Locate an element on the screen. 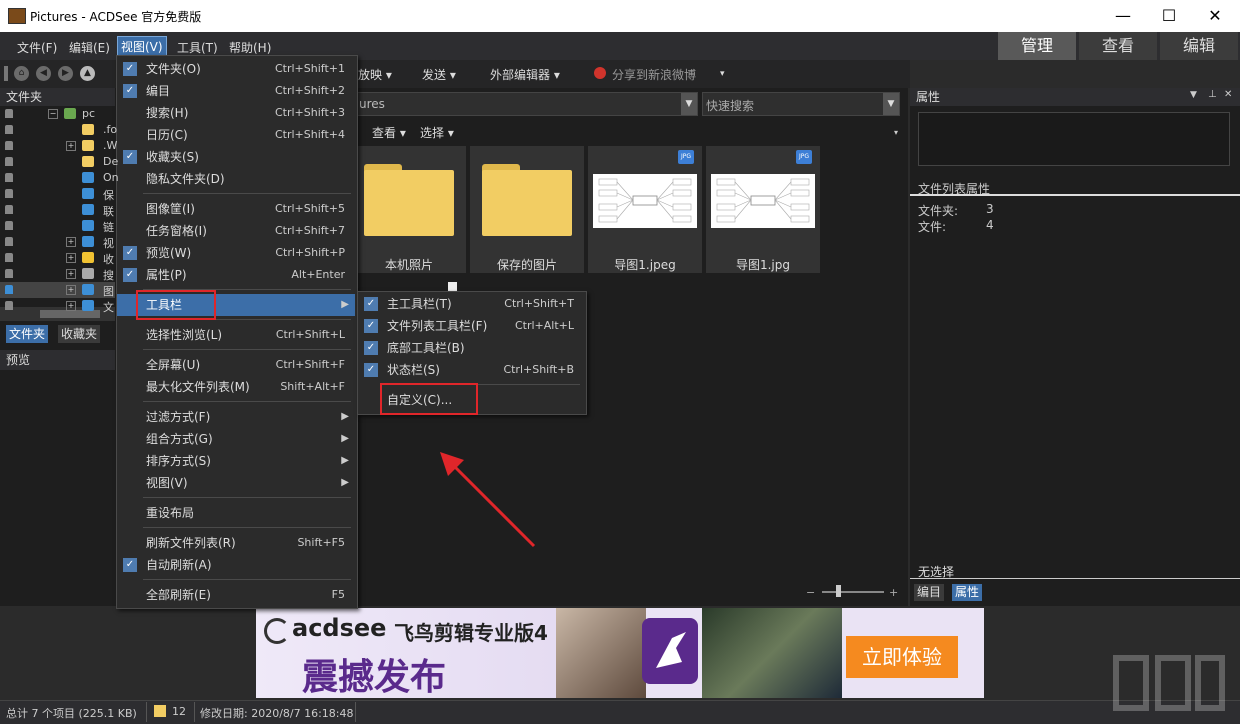 Image resolution: width=1240 pixels, height=724 pixels. toolbar-submenu-item: ✓ 状态栏(S) Ctrl+Shift+B is located at coordinates (471, 370).